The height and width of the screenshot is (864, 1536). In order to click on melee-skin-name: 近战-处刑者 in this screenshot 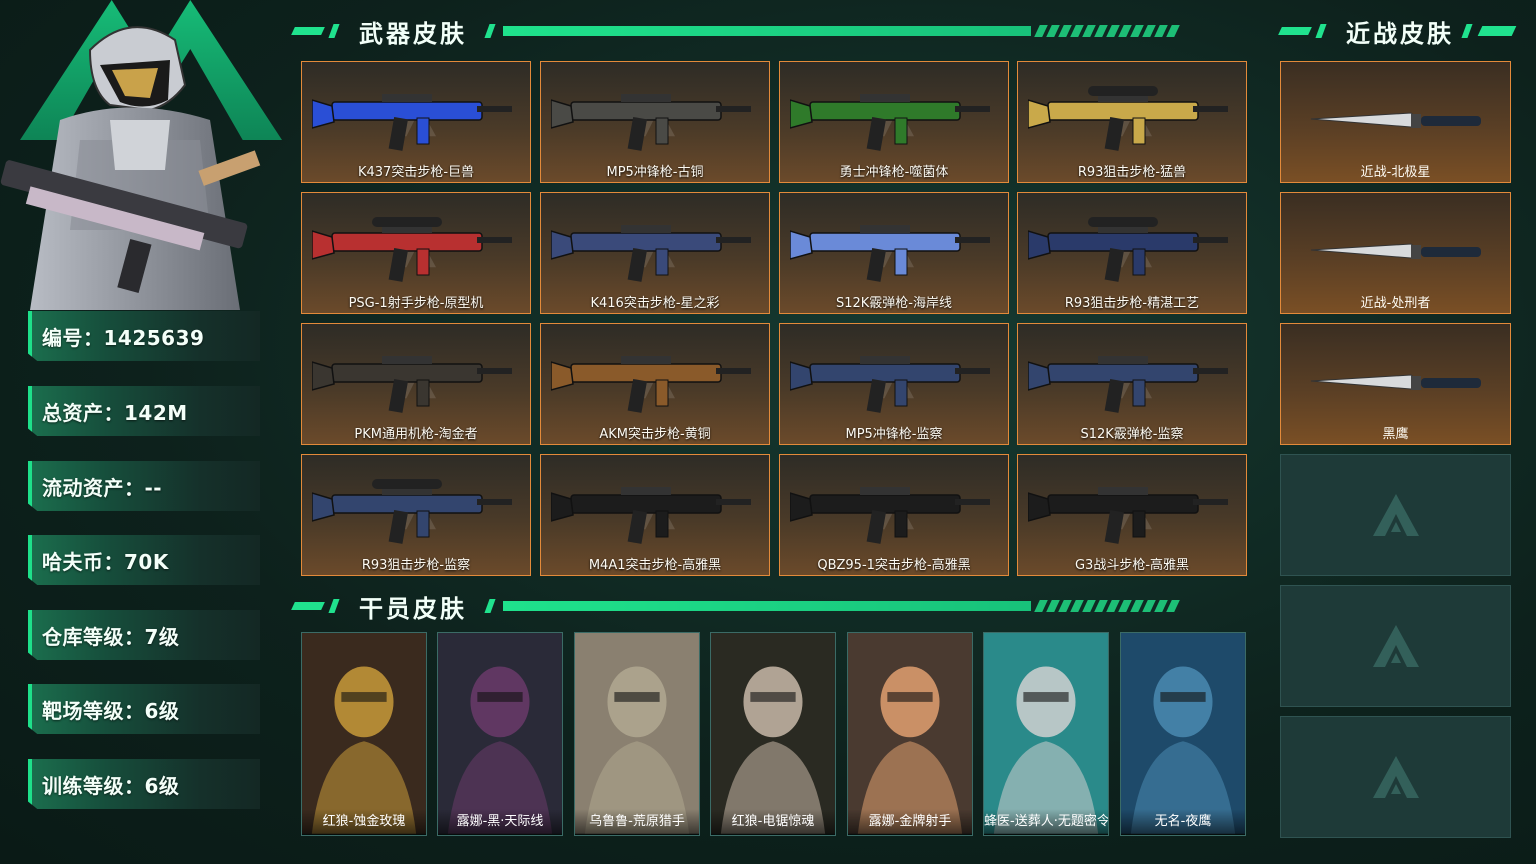, I will do `click(1395, 303)`.